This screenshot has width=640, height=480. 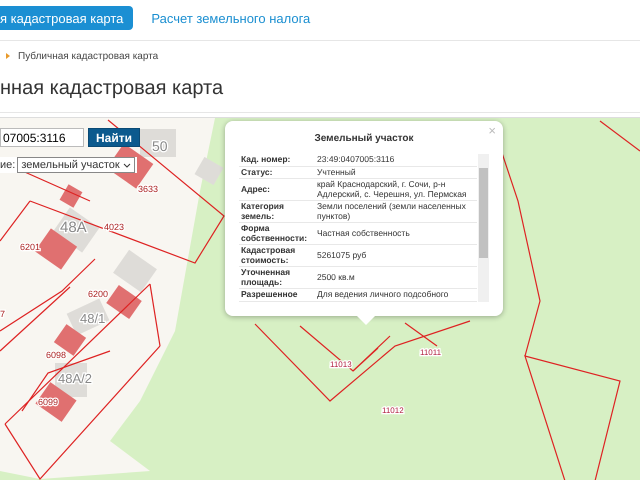 What do you see at coordinates (67, 18) in the screenshot?
I see `nav-tab: я кадастровая карта` at bounding box center [67, 18].